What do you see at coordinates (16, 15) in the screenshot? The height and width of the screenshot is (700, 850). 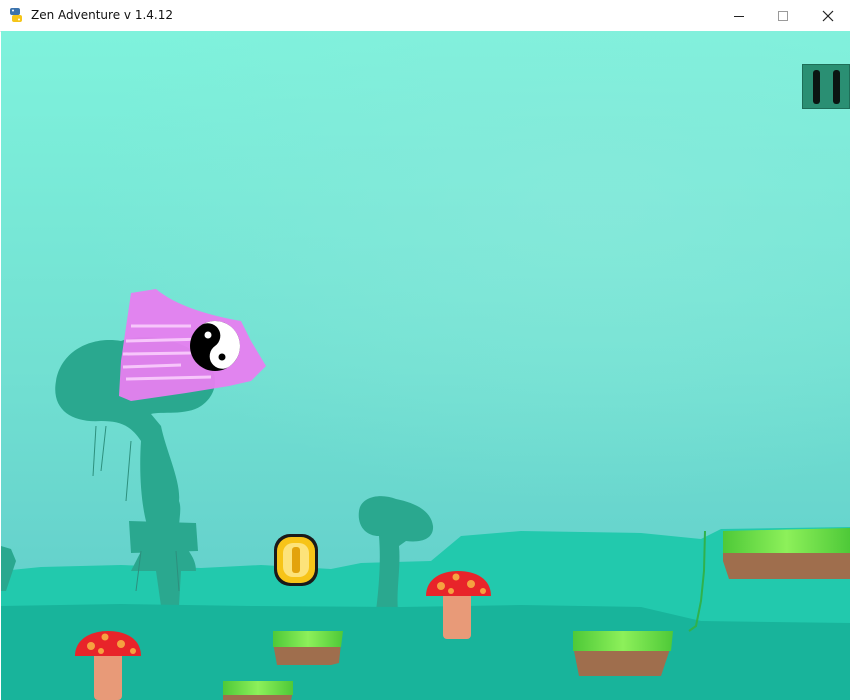 I see `python-logo-icon` at bounding box center [16, 15].